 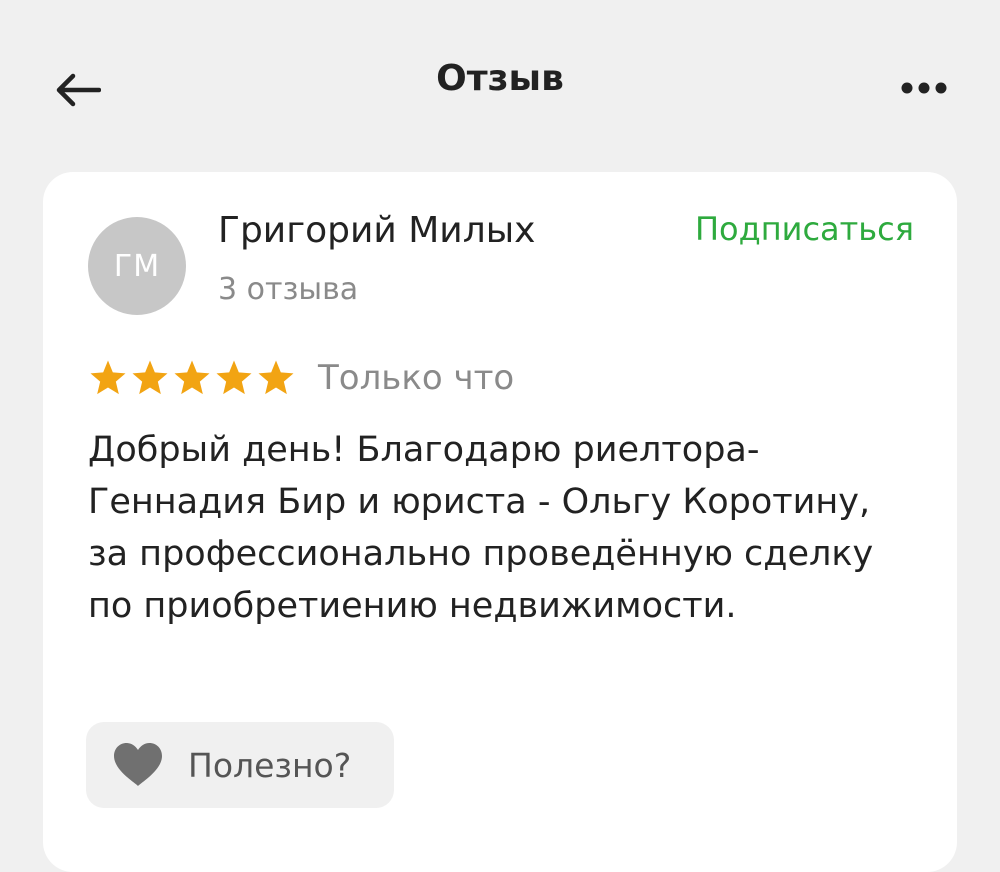 I want to click on more-horizontal-icon, so click(x=924, y=88).